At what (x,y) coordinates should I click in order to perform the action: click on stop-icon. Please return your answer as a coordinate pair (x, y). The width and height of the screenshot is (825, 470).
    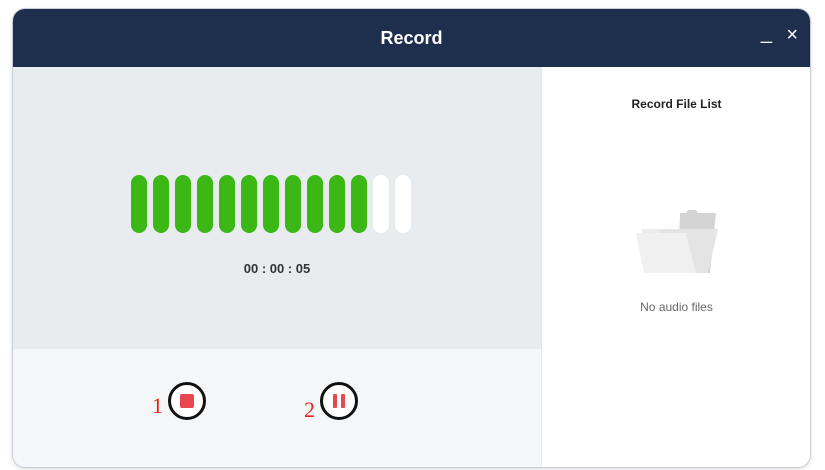
    Looking at the image, I should click on (187, 401).